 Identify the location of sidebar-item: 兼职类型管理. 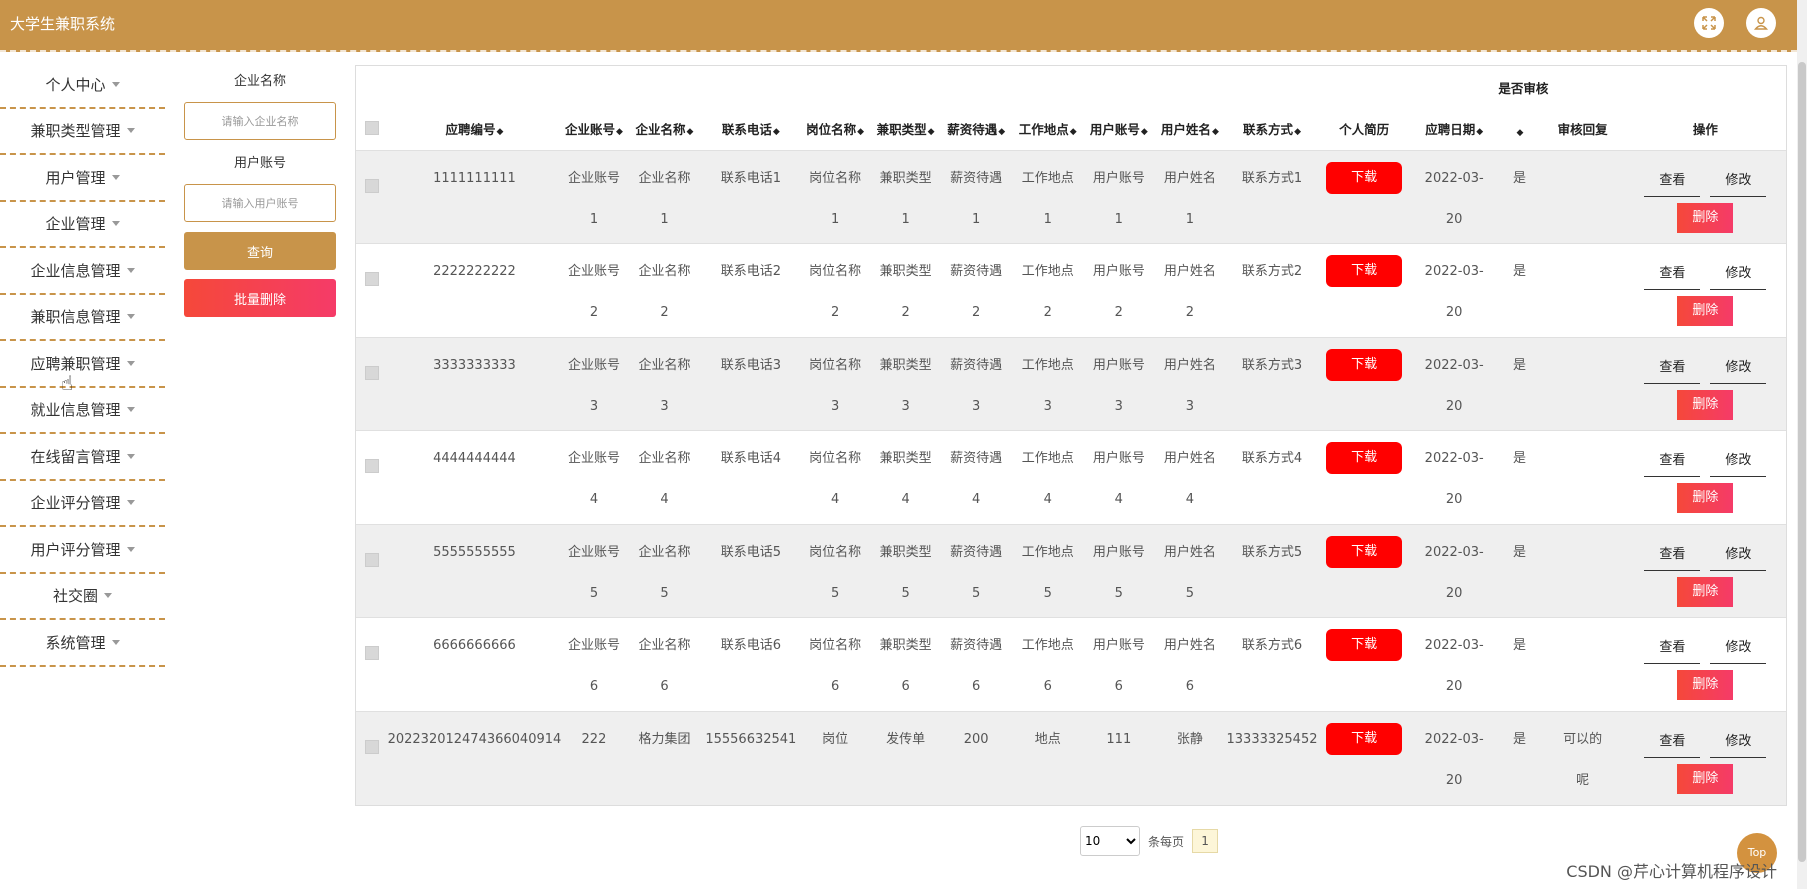
(82, 132).